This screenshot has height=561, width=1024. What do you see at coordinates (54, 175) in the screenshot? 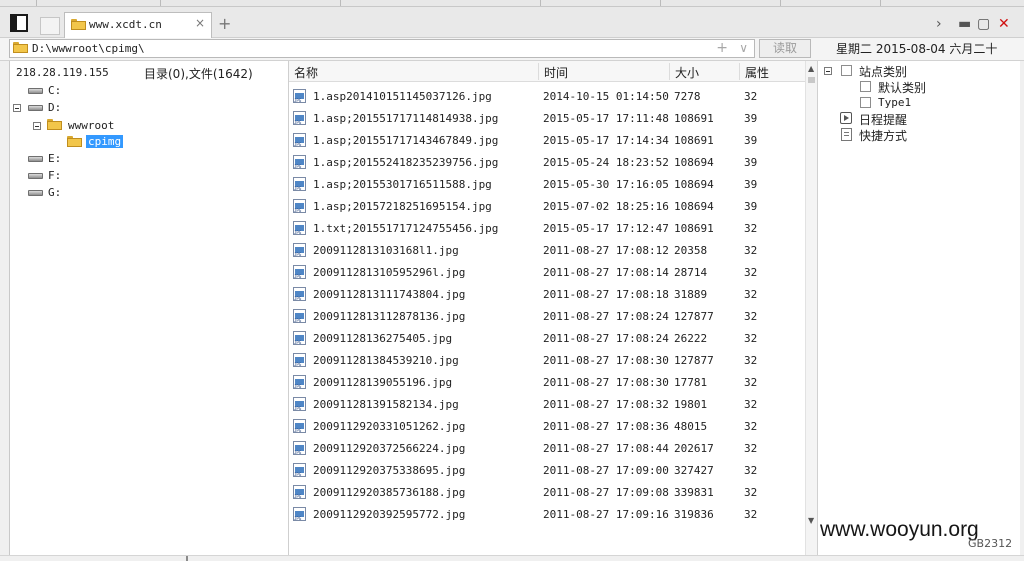
I see `tree-drive-f: F:` at bounding box center [54, 175].